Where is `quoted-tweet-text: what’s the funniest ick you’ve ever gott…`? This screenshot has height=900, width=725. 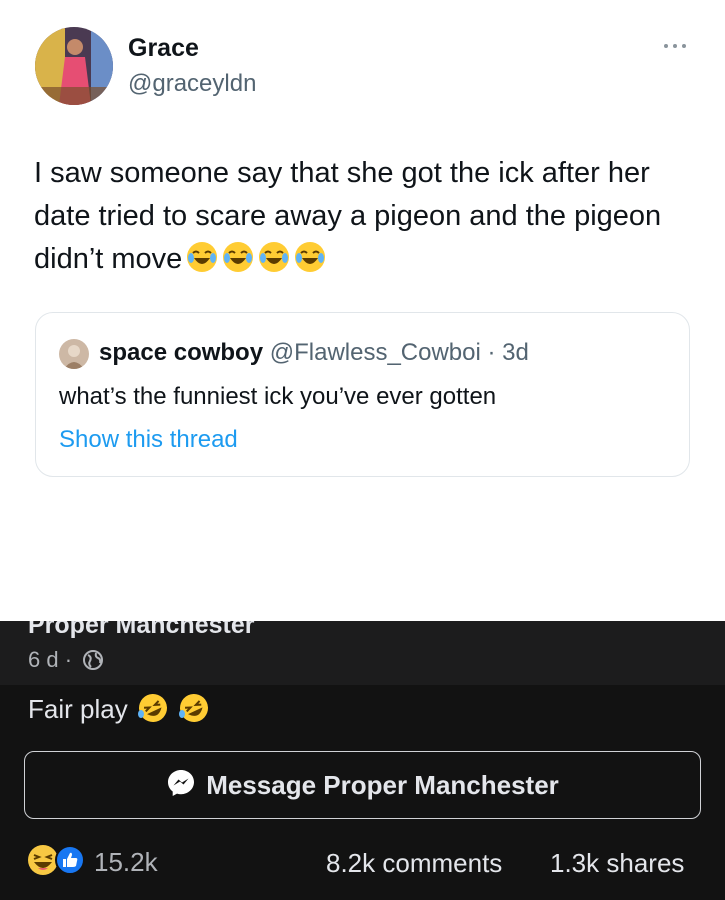 quoted-tweet-text: what’s the funniest ick you’ve ever gott… is located at coordinates (278, 396).